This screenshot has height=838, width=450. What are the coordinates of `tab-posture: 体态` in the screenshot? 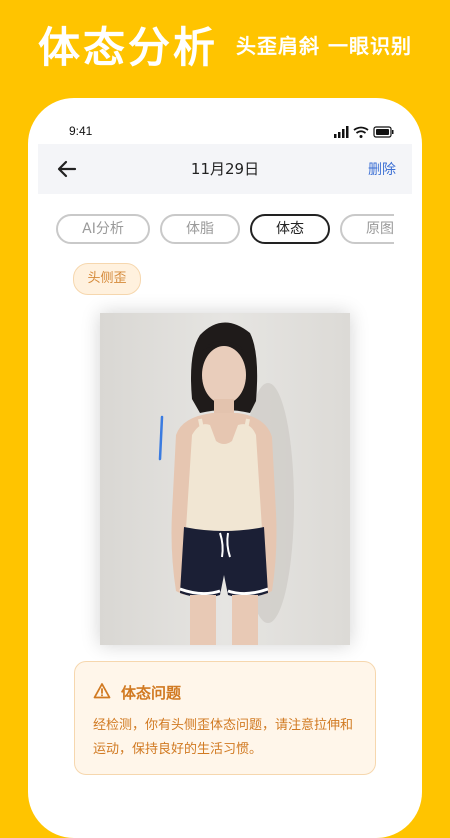 It's located at (290, 229).